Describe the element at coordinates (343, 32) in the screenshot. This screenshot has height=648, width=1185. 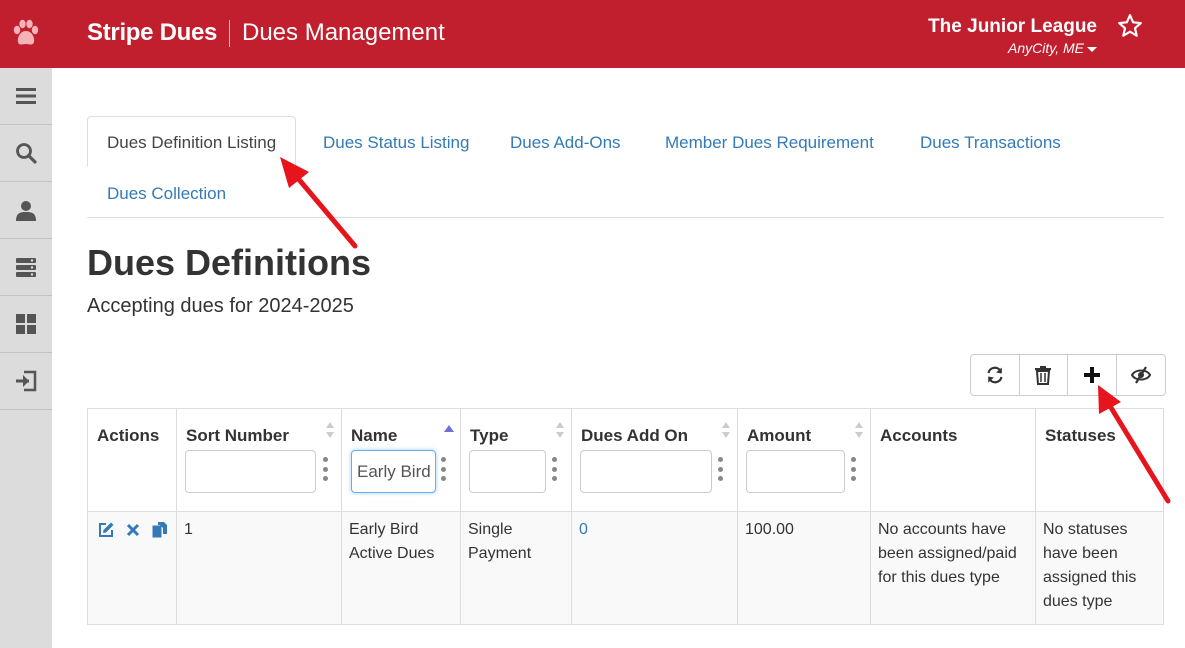
I see `module-title: Dues Management` at that location.